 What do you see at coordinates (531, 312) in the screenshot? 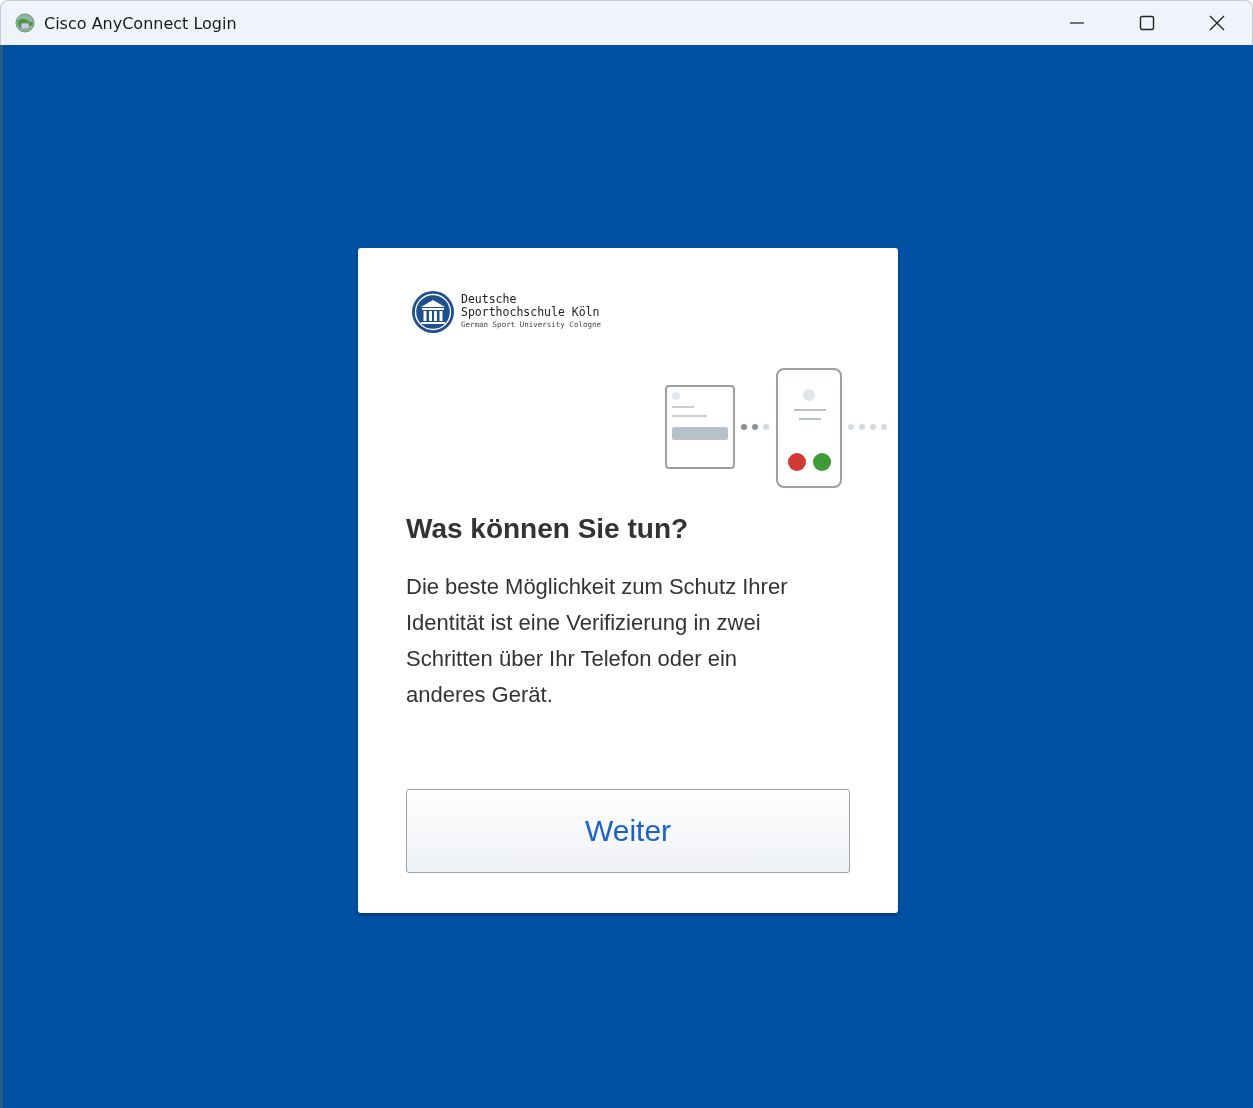
I see `logo-name: Sporthochschule Köln` at bounding box center [531, 312].